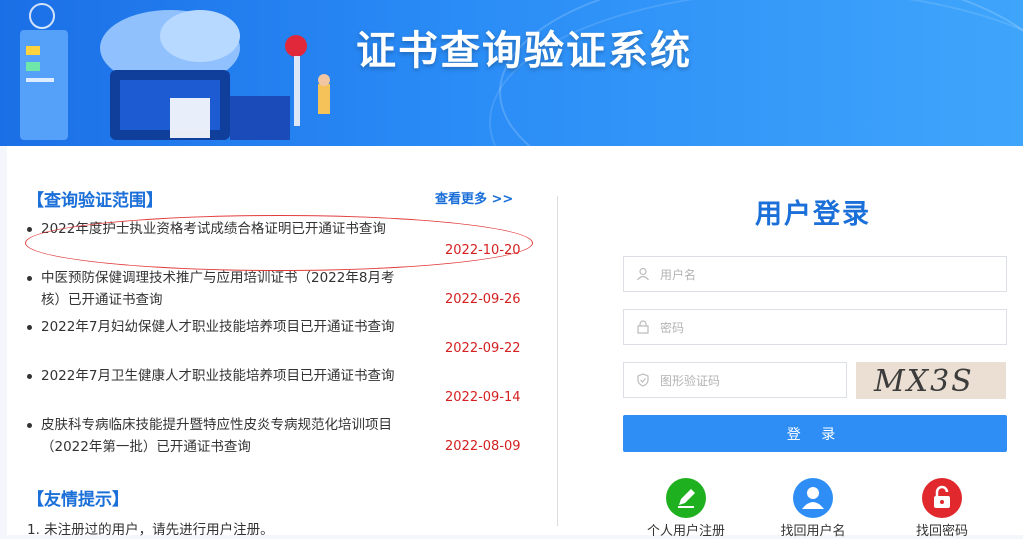 The width and height of the screenshot is (1023, 539). What do you see at coordinates (277, 389) in the screenshot?
I see `news-item: 2022年7月卫生健康人才职业技能培养项目已开通证书查询 2022-09-14` at bounding box center [277, 389].